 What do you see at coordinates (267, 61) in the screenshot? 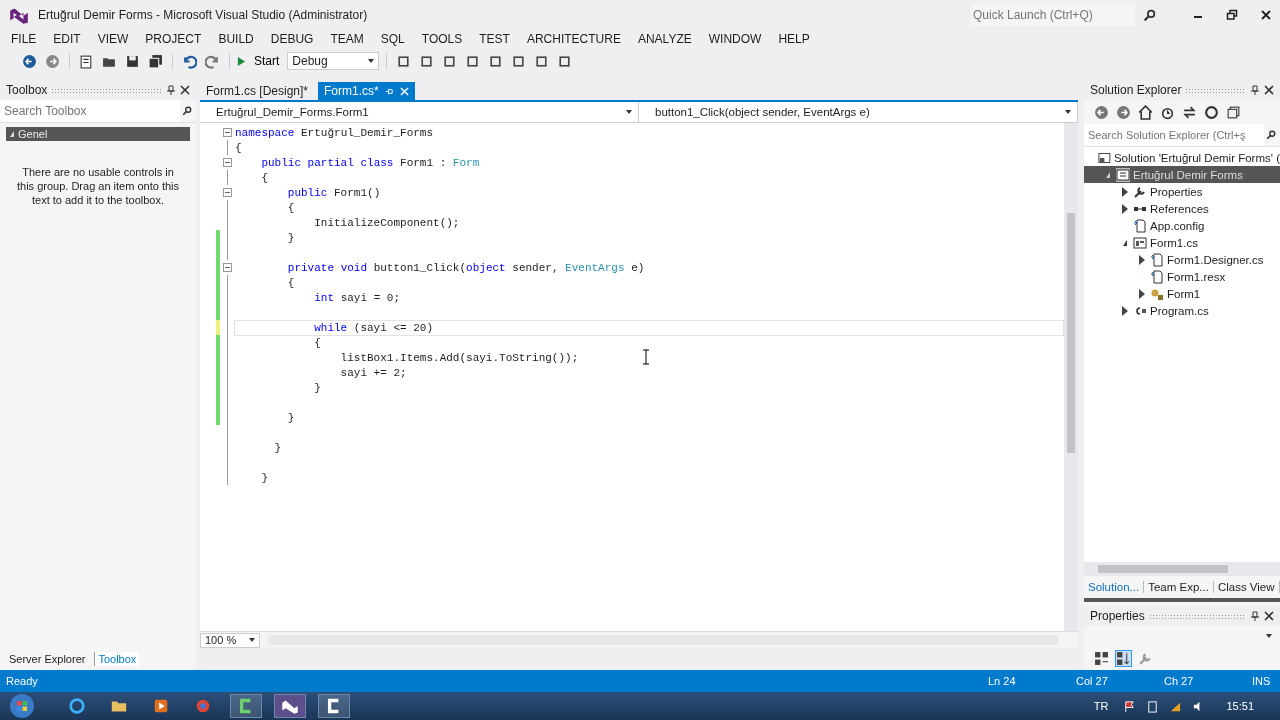
I see `start-button: Start` at bounding box center [267, 61].